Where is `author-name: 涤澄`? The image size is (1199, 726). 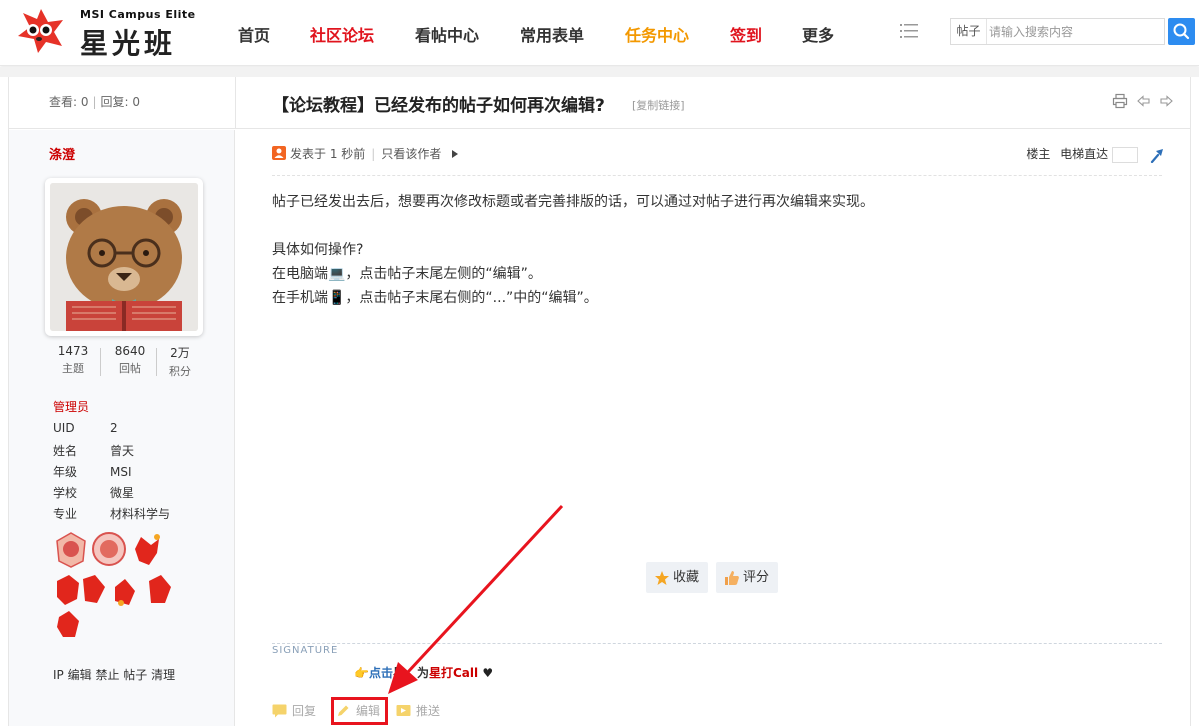 author-name: 涤澄 is located at coordinates (62, 153).